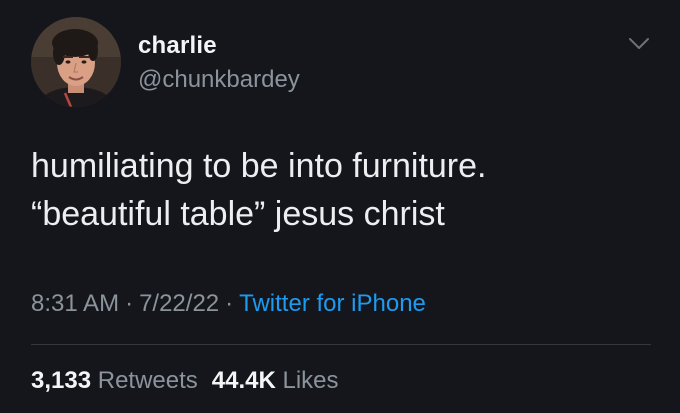 The height and width of the screenshot is (413, 680). Describe the element at coordinates (238, 214) in the screenshot. I see `tweet-line: “beautiful table” jesus christ` at that location.